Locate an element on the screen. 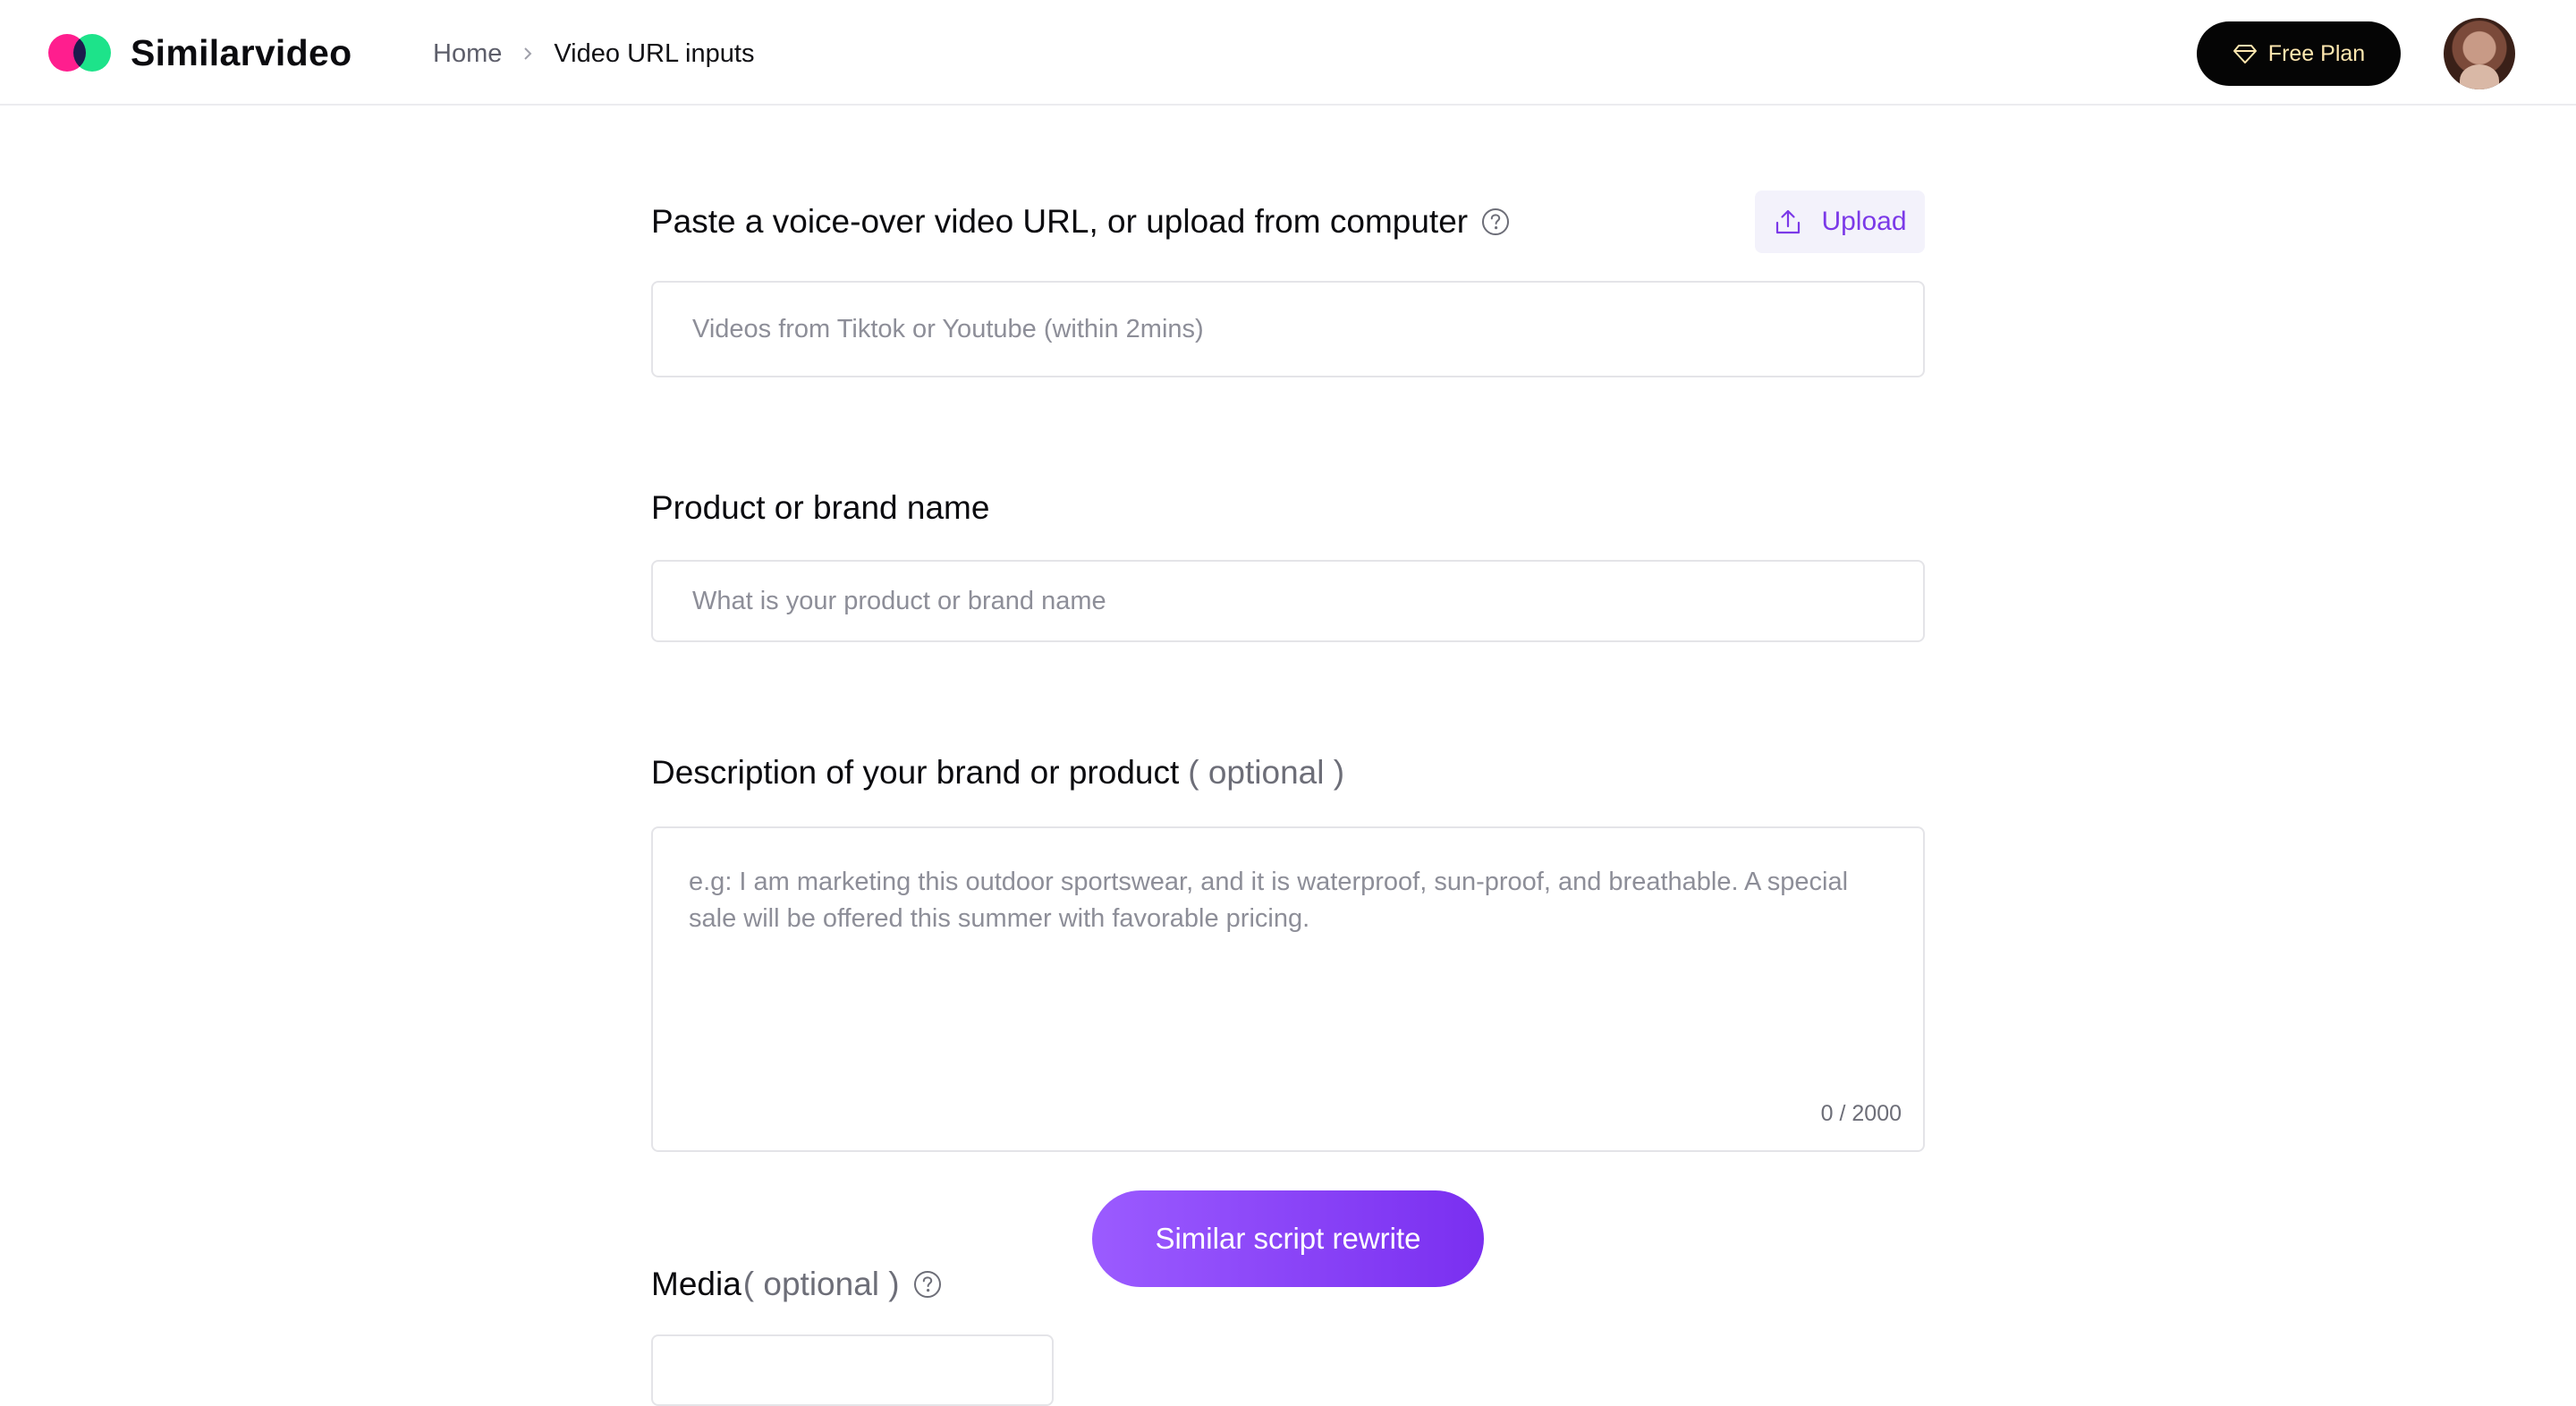 The width and height of the screenshot is (2576, 1406). breadcrumb-home: Home is located at coordinates (467, 54).